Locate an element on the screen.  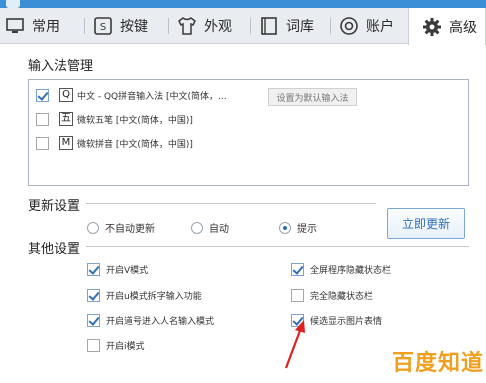
tab-keys: S 按键 is located at coordinates (120, 26).